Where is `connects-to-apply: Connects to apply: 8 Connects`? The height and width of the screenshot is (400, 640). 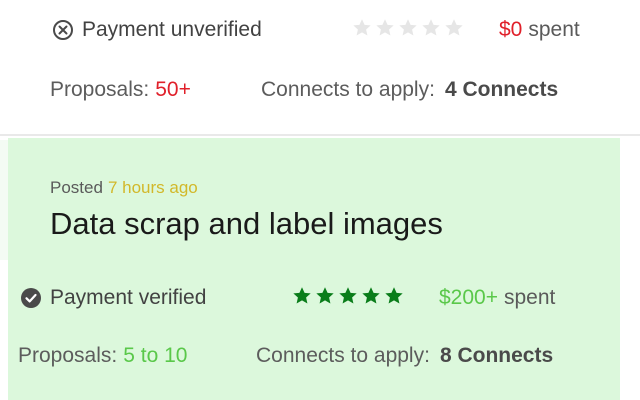
connects-to-apply: Connects to apply: 8 Connects is located at coordinates (404, 356).